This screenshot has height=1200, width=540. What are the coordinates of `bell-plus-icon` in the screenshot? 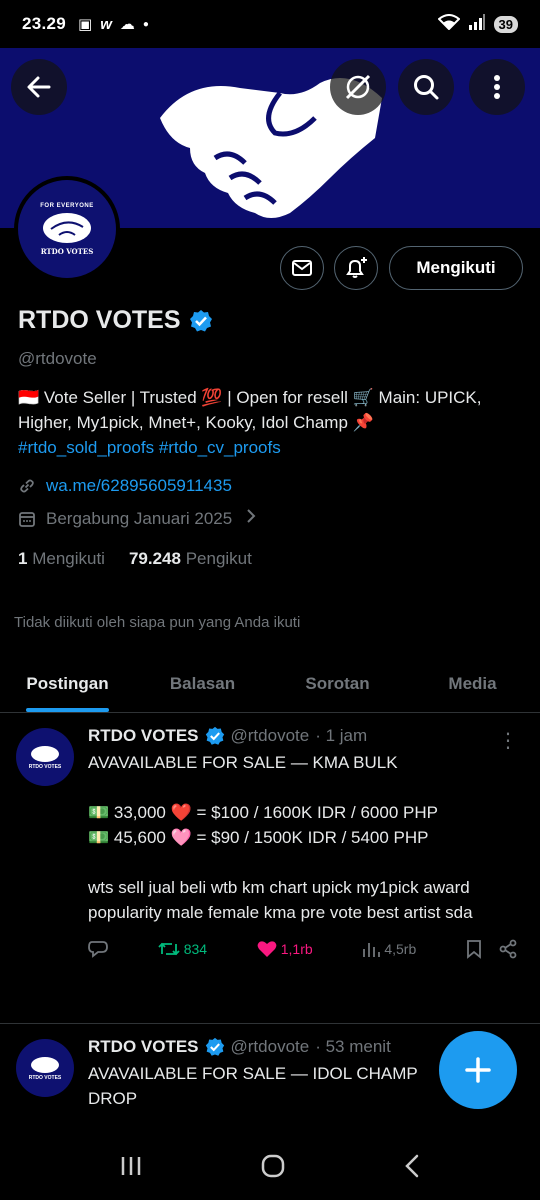 It's located at (356, 267).